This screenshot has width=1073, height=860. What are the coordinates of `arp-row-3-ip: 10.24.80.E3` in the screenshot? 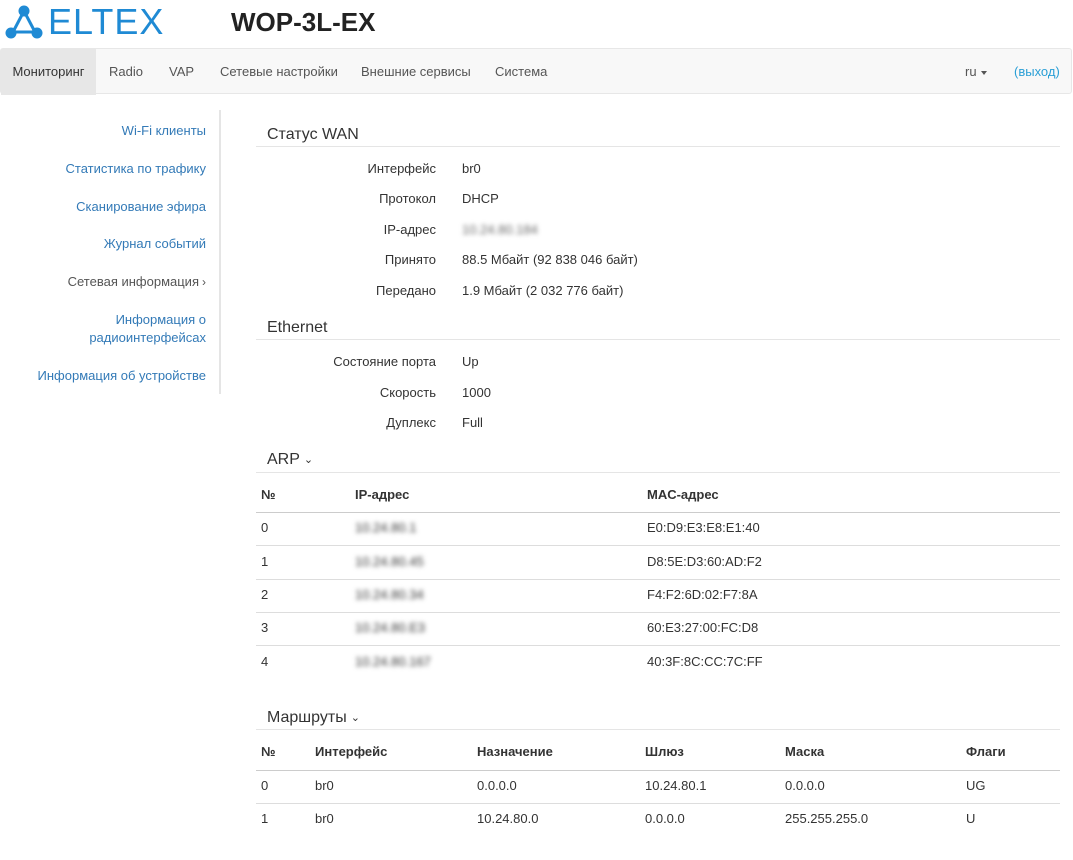 It's located at (390, 627).